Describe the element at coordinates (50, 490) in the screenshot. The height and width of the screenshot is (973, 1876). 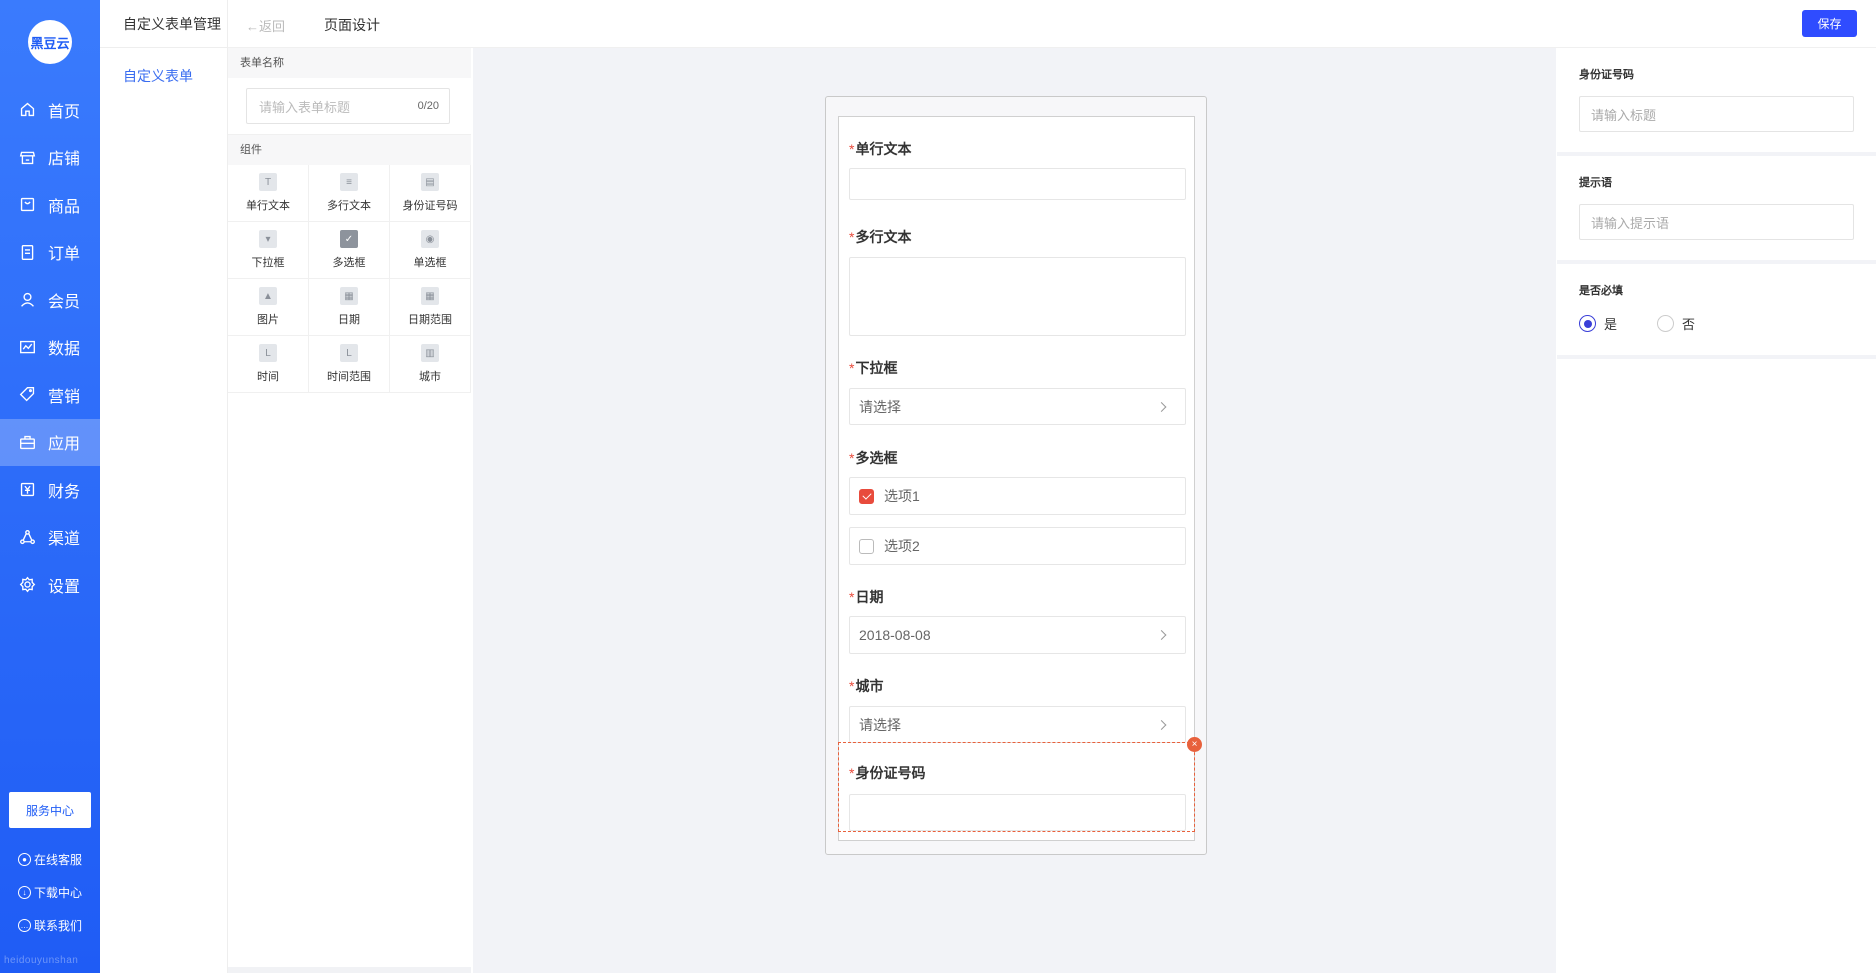
I see `sidebar-item-finance: 财务` at that location.